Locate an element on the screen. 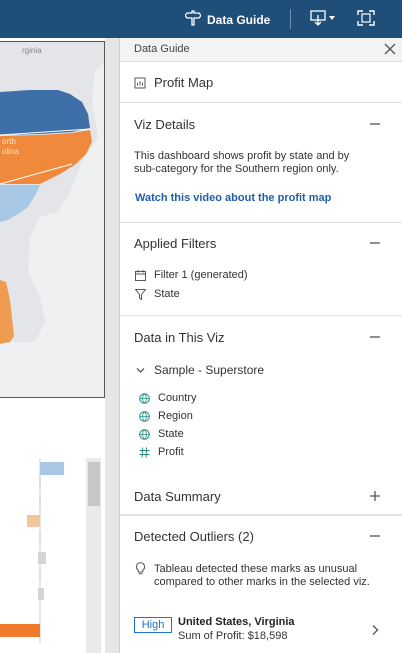 Image resolution: width=402 pixels, height=653 pixels. data-in-viz-title: Data in This Viz is located at coordinates (179, 337).